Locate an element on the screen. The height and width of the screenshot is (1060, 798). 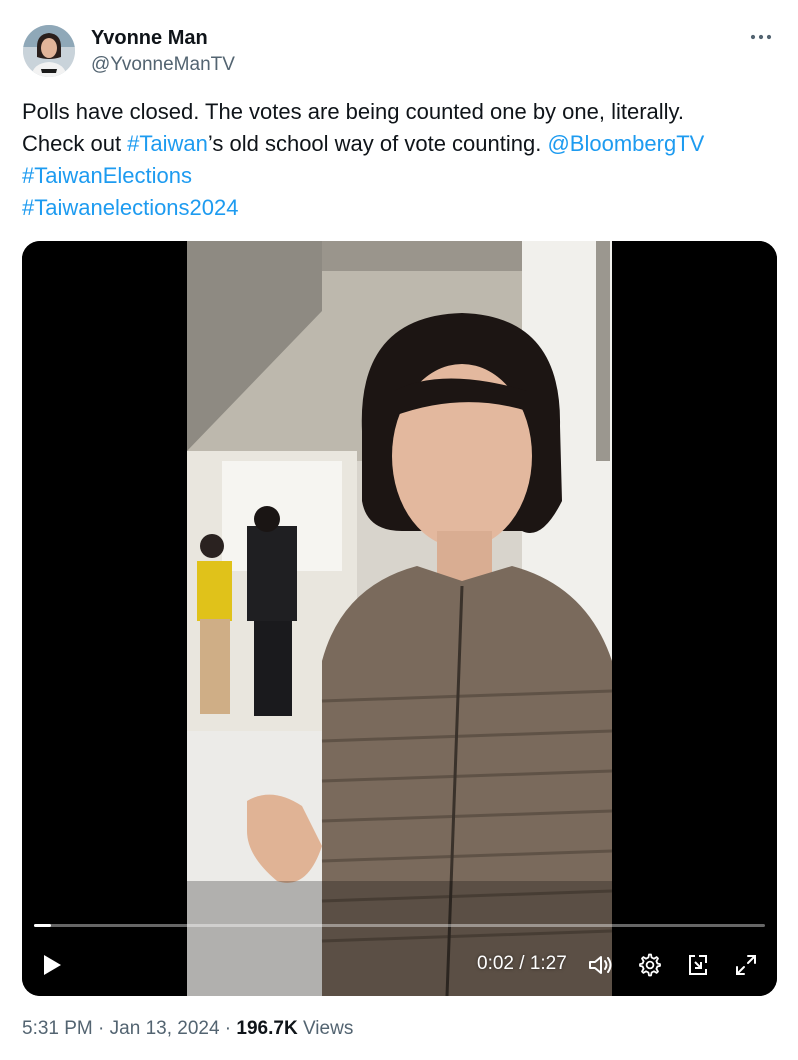
play-icon is located at coordinates (52, 965).